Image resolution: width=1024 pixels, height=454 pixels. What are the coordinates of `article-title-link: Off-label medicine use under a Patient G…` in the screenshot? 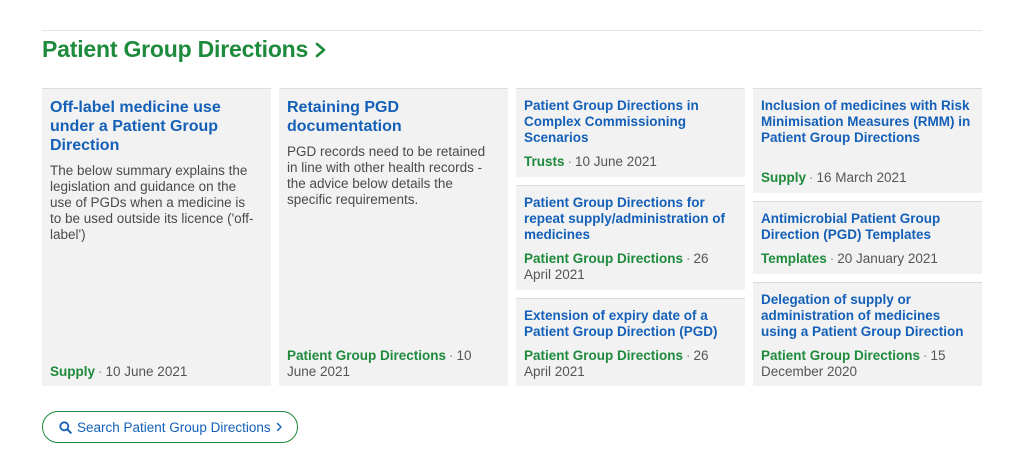 It's located at (156, 126).